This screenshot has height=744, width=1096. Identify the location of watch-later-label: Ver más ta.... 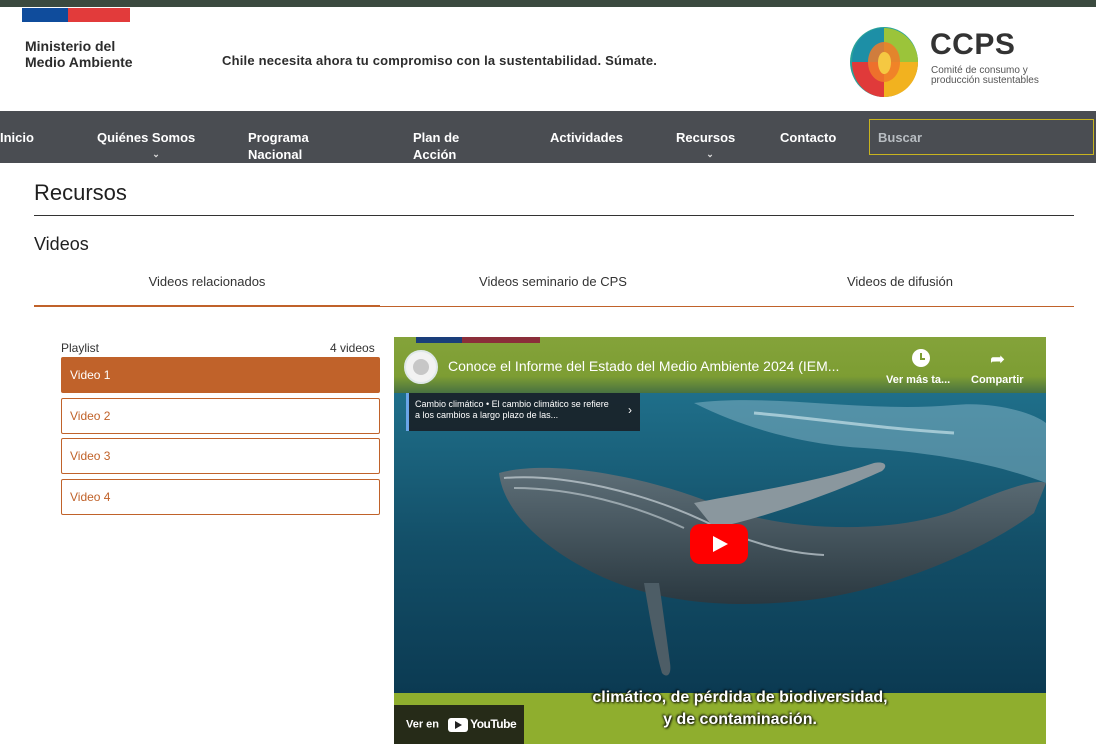
(918, 380).